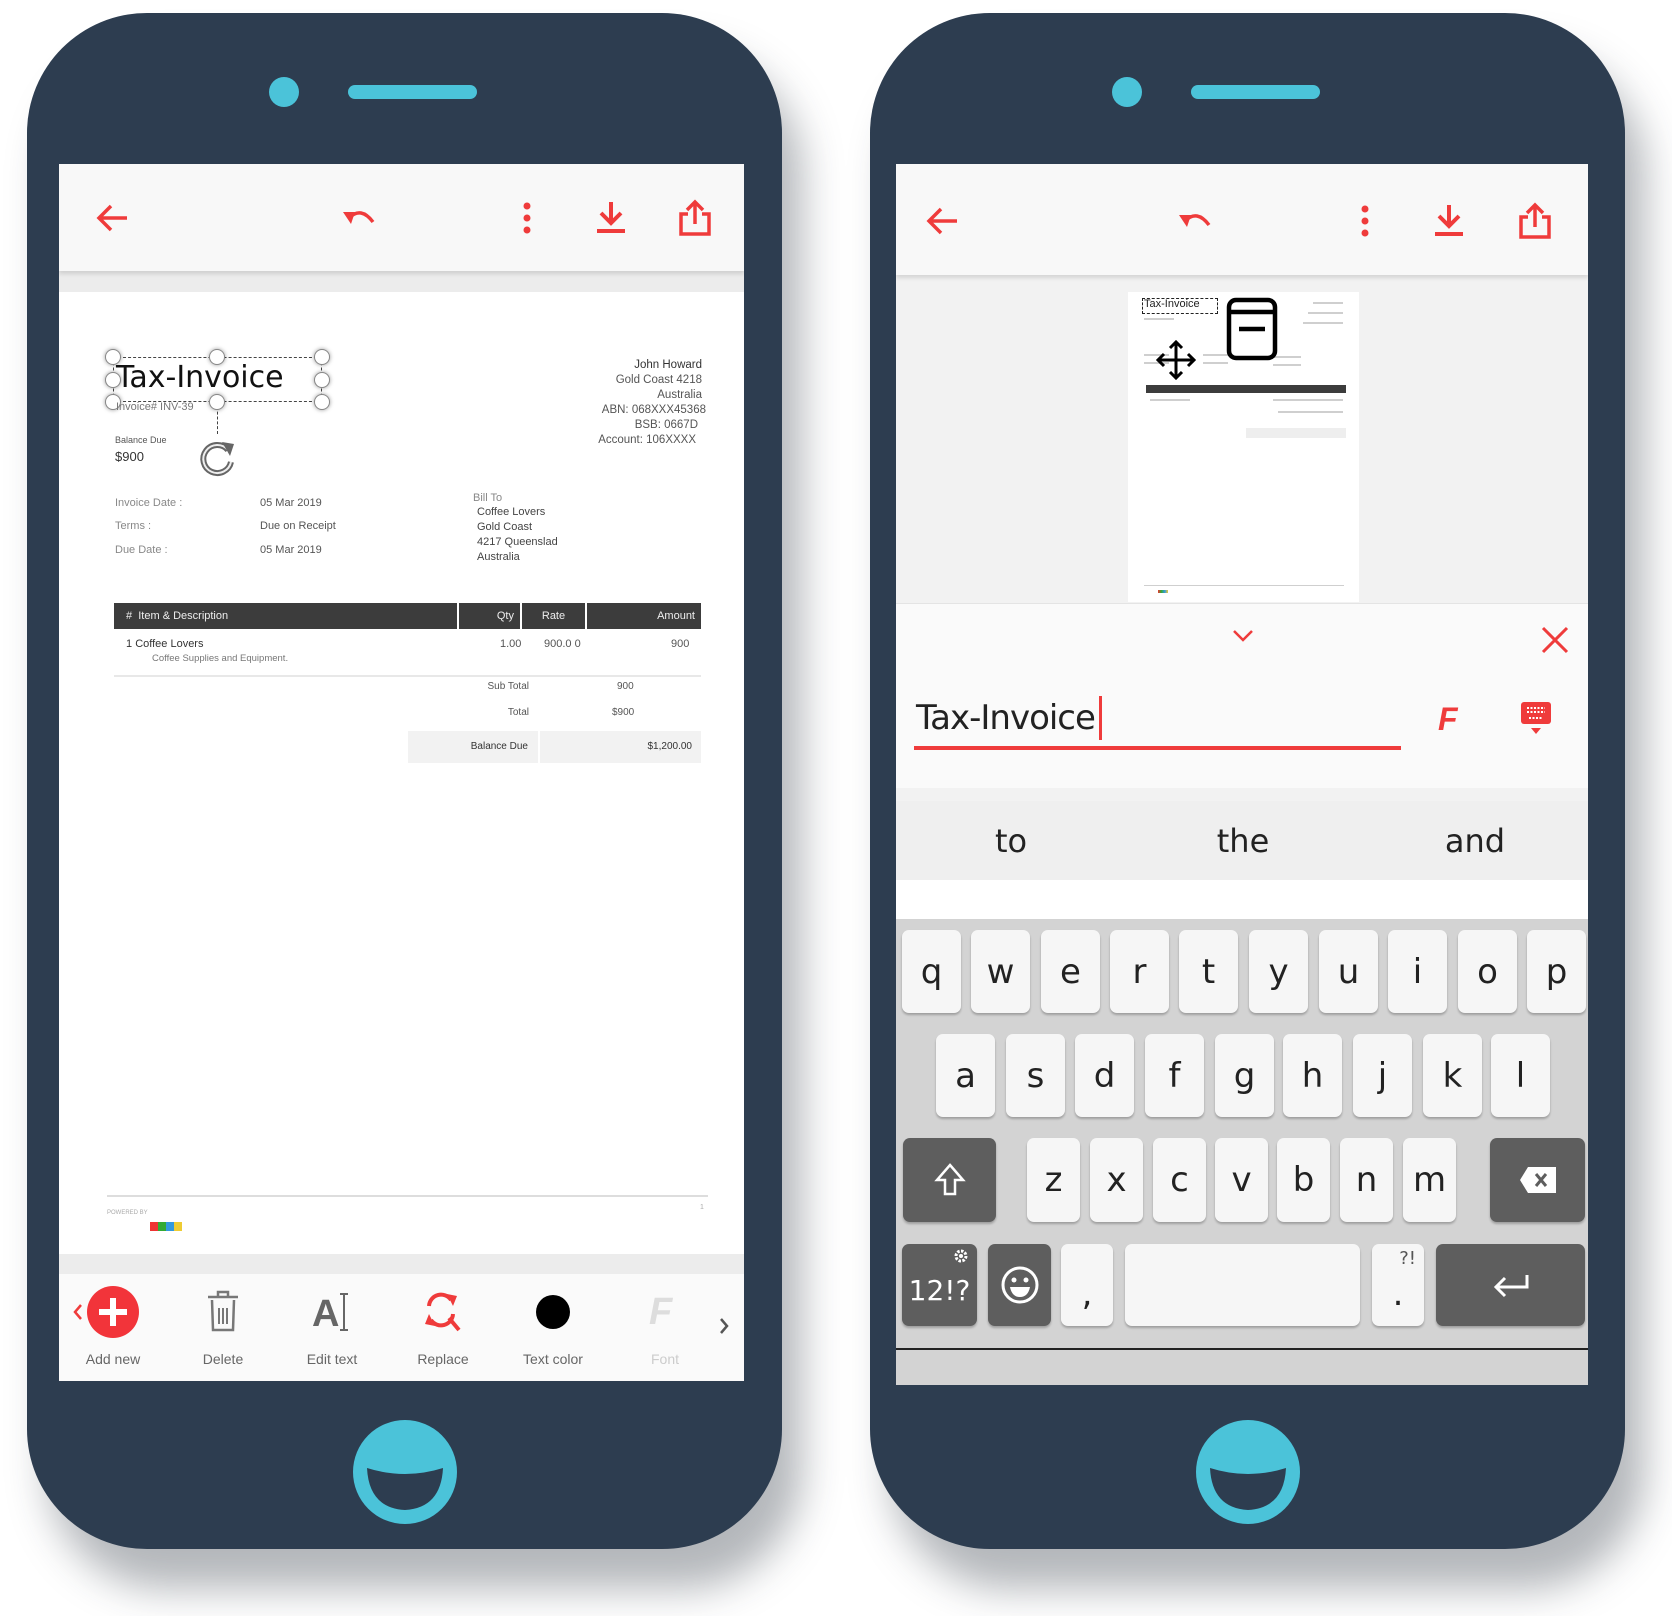 The width and height of the screenshot is (1672, 1616). Describe the element at coordinates (332, 1359) in the screenshot. I see `edit-text-label: Edit text` at that location.